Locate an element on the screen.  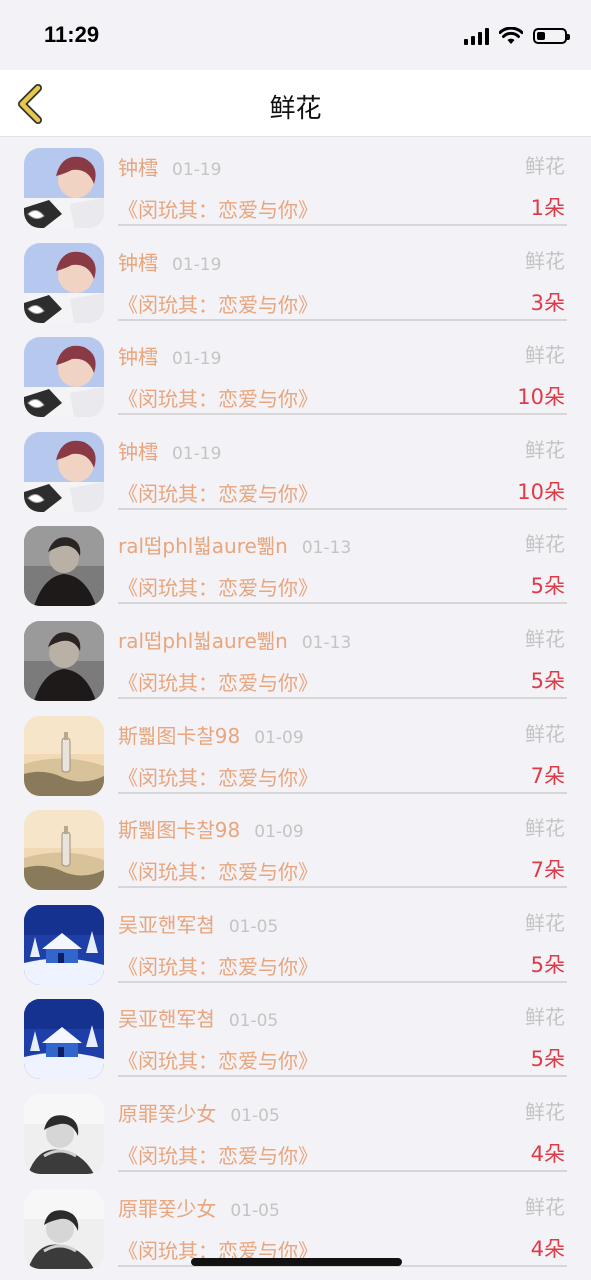
flower-count: 3朵 is located at coordinates (547, 302).